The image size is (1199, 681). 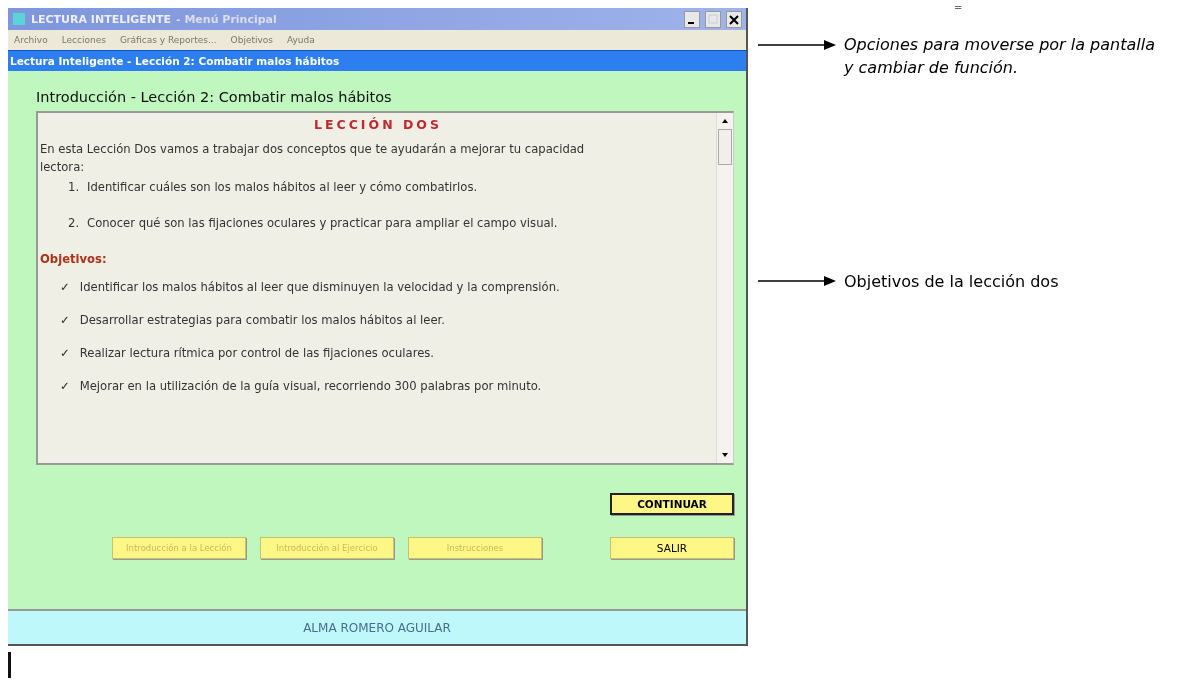 I want to click on close-button, so click(x=734, y=19).